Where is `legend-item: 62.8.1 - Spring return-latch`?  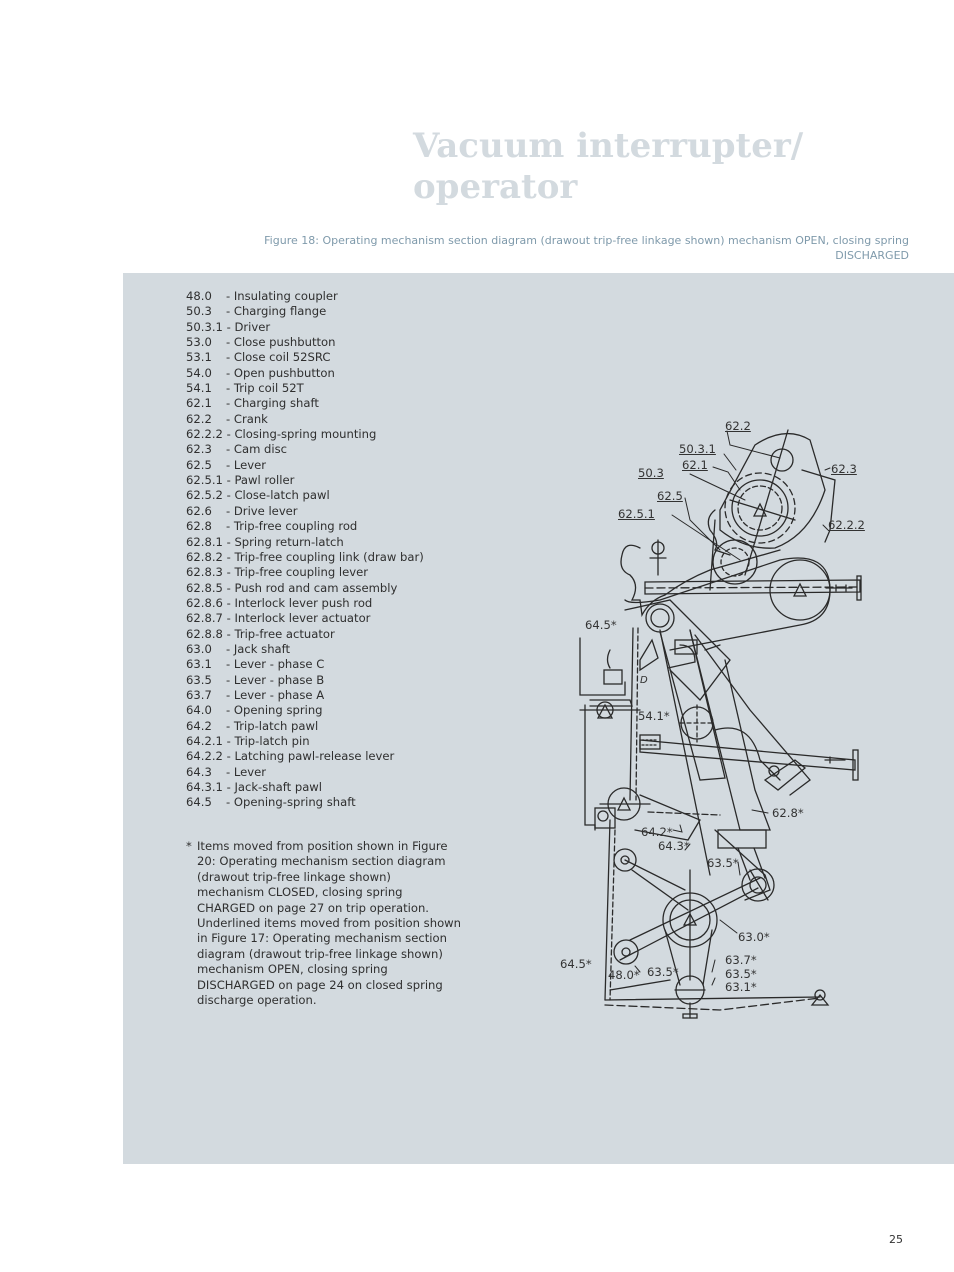 legend-item: 62.8.1 - Spring return-latch is located at coordinates (305, 542).